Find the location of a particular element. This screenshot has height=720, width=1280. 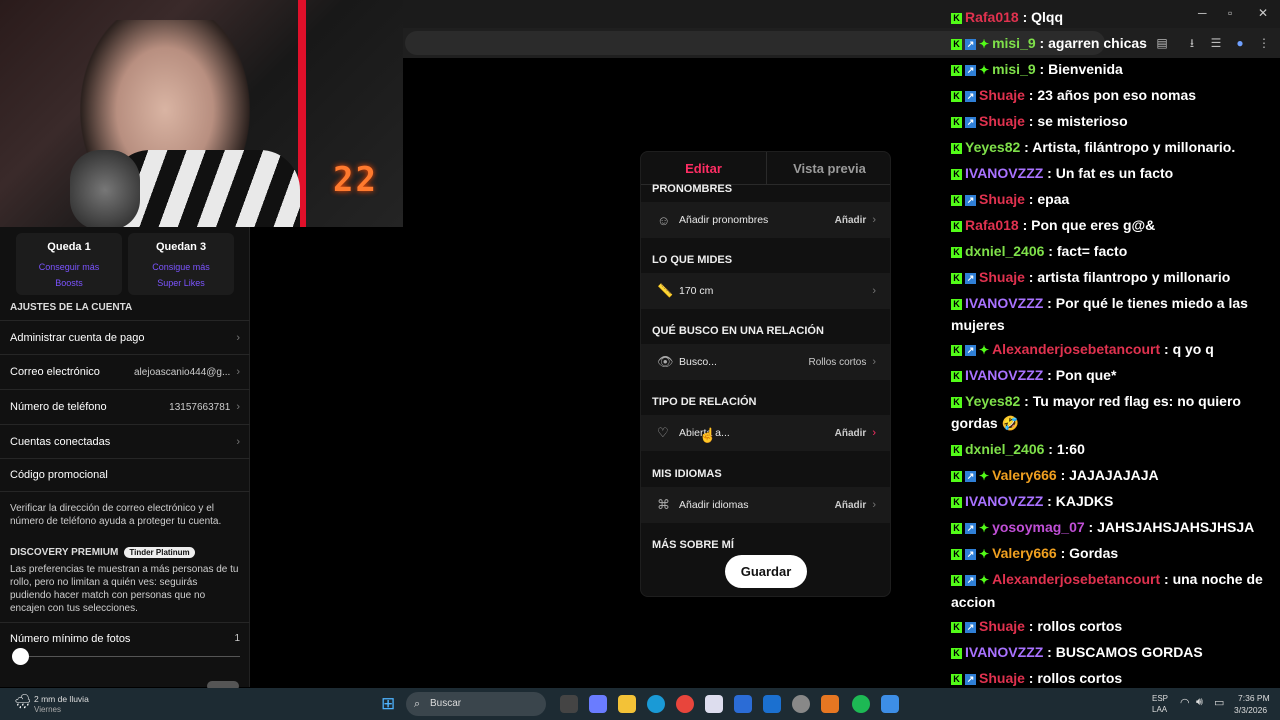

boosts-card: Queda 1 Conseguir más Boosts is located at coordinates (69, 264).